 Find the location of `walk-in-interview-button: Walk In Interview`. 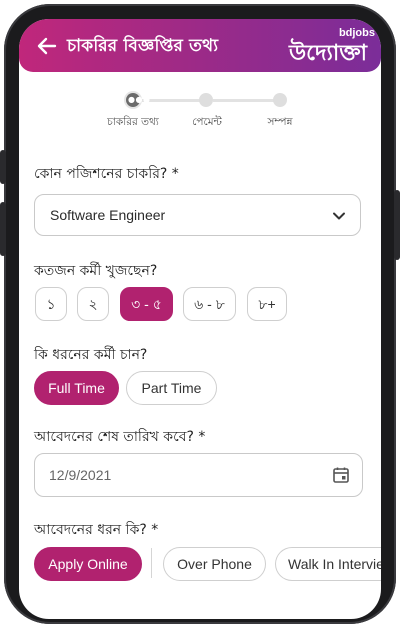

walk-in-interview-button: Walk In Interview is located at coordinates (328, 564).